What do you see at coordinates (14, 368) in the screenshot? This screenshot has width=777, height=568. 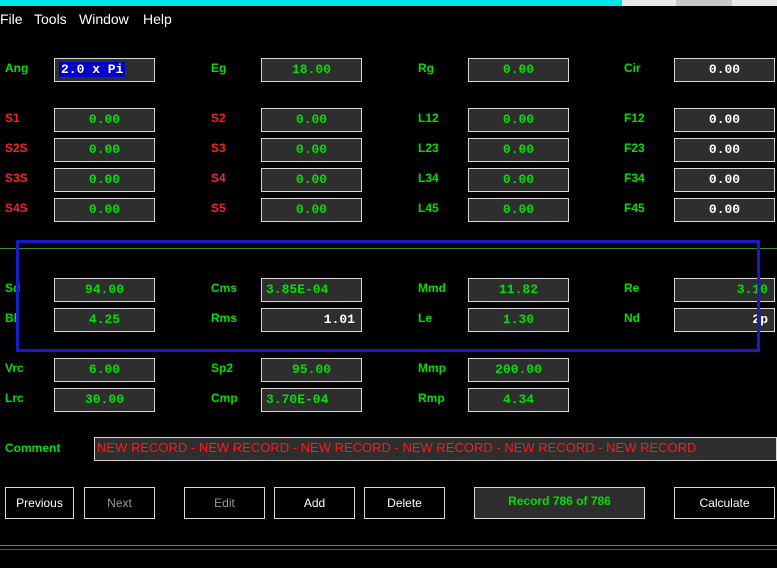 I see `vrc-label: Vrc` at bounding box center [14, 368].